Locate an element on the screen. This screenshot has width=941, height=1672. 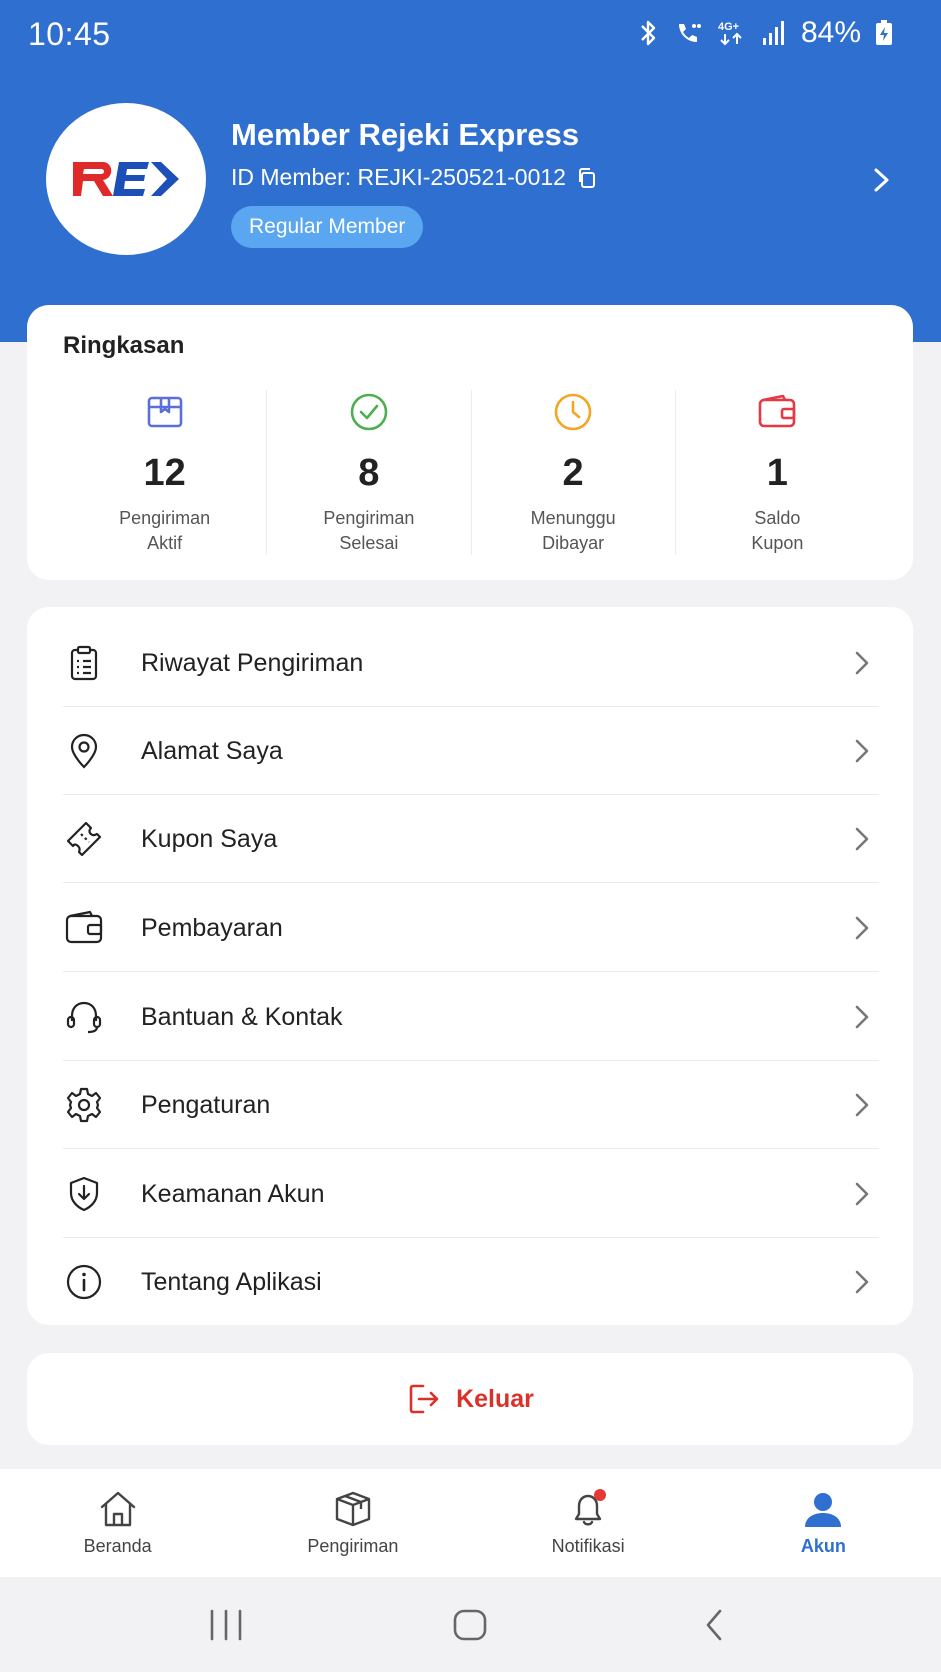
copy-icon is located at coordinates (587, 178).